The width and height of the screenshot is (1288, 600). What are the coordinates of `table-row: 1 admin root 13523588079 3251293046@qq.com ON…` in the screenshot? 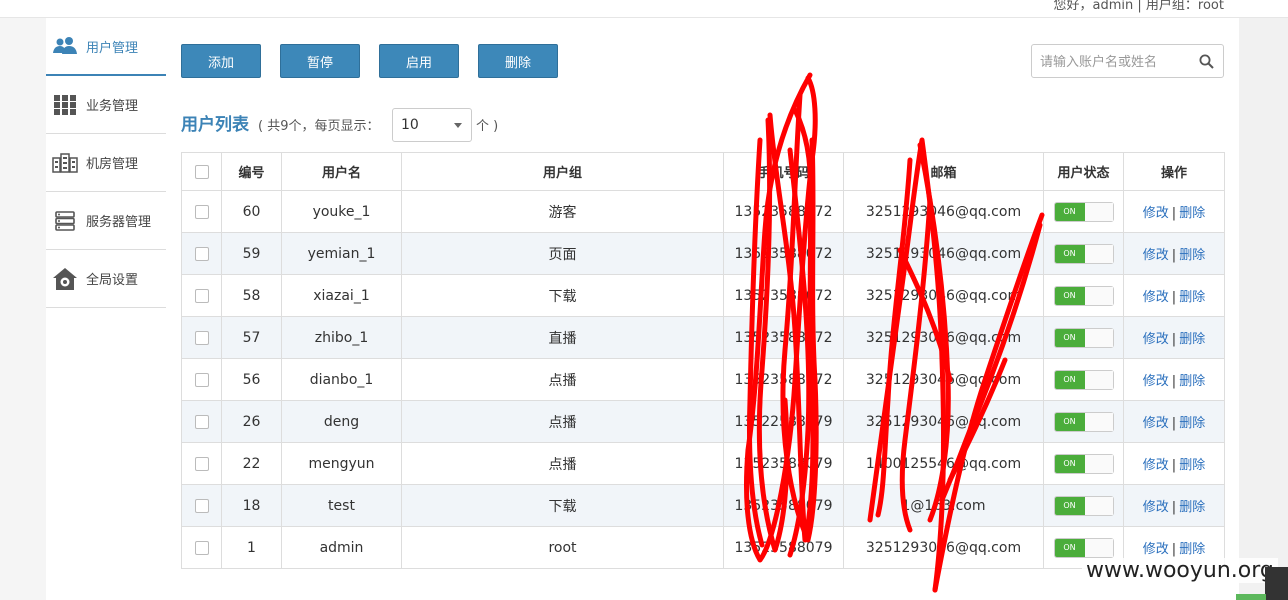 It's located at (703, 547).